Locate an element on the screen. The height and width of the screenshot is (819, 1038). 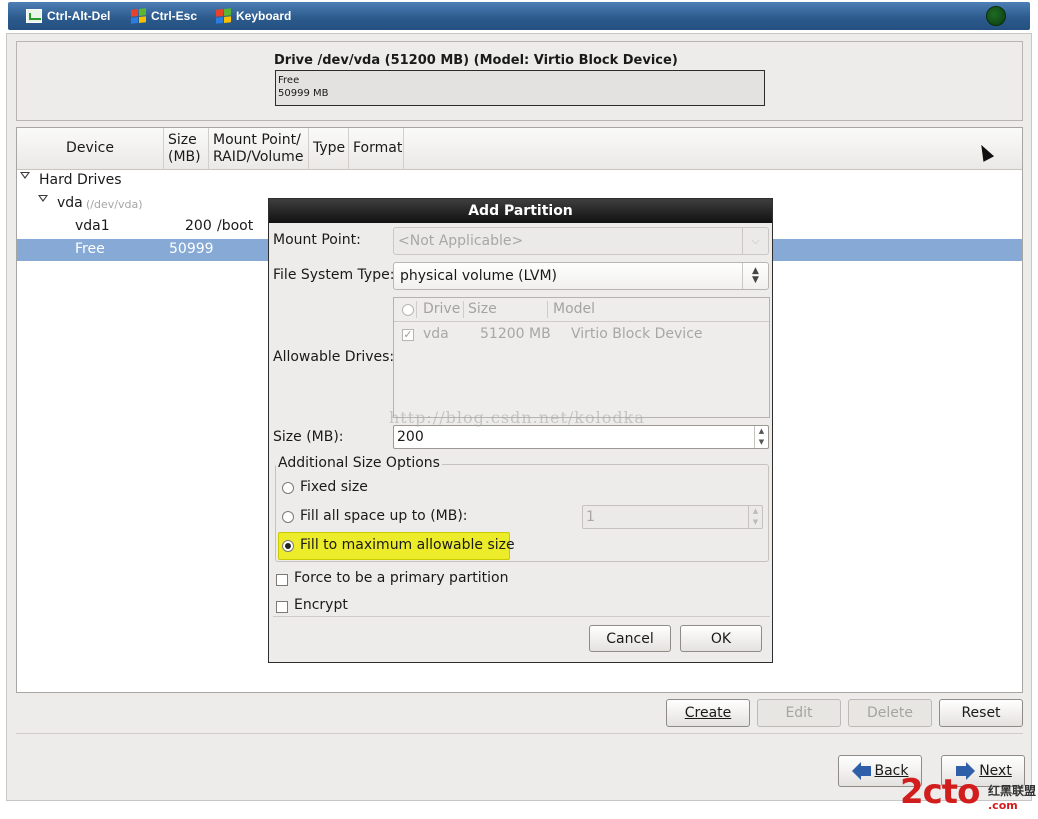
reset-button: Reset is located at coordinates (981, 713).